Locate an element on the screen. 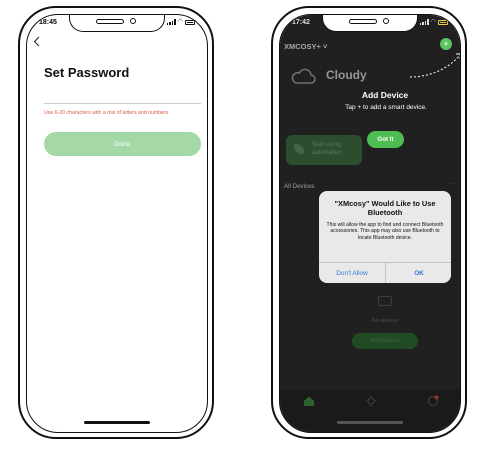 This screenshot has height=450, width=483. done-button: Done is located at coordinates (122, 144).